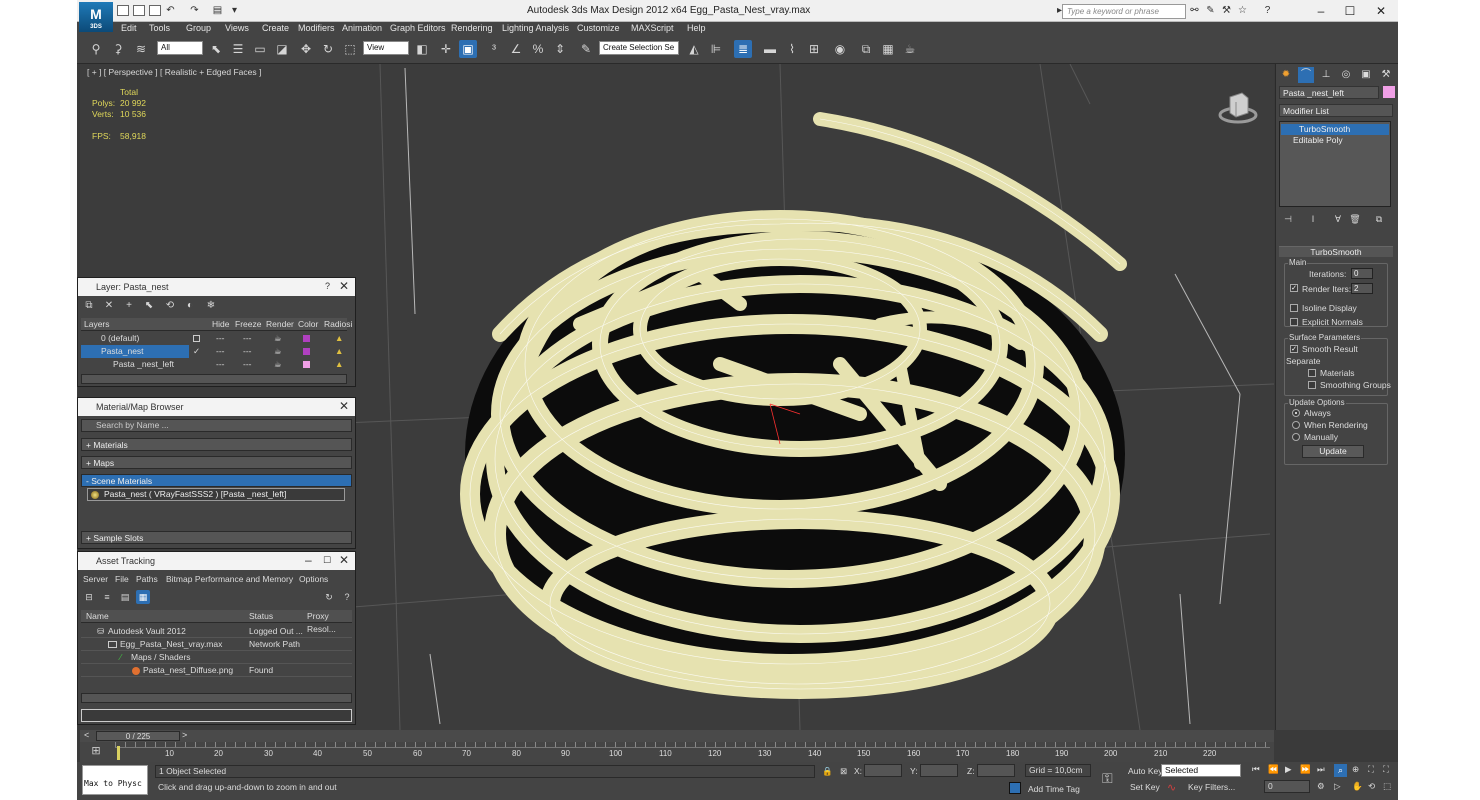 The height and width of the screenshot is (800, 1480). Describe the element at coordinates (1242, 10) in the screenshot. I see `favorites-star-icon: ☆` at that location.